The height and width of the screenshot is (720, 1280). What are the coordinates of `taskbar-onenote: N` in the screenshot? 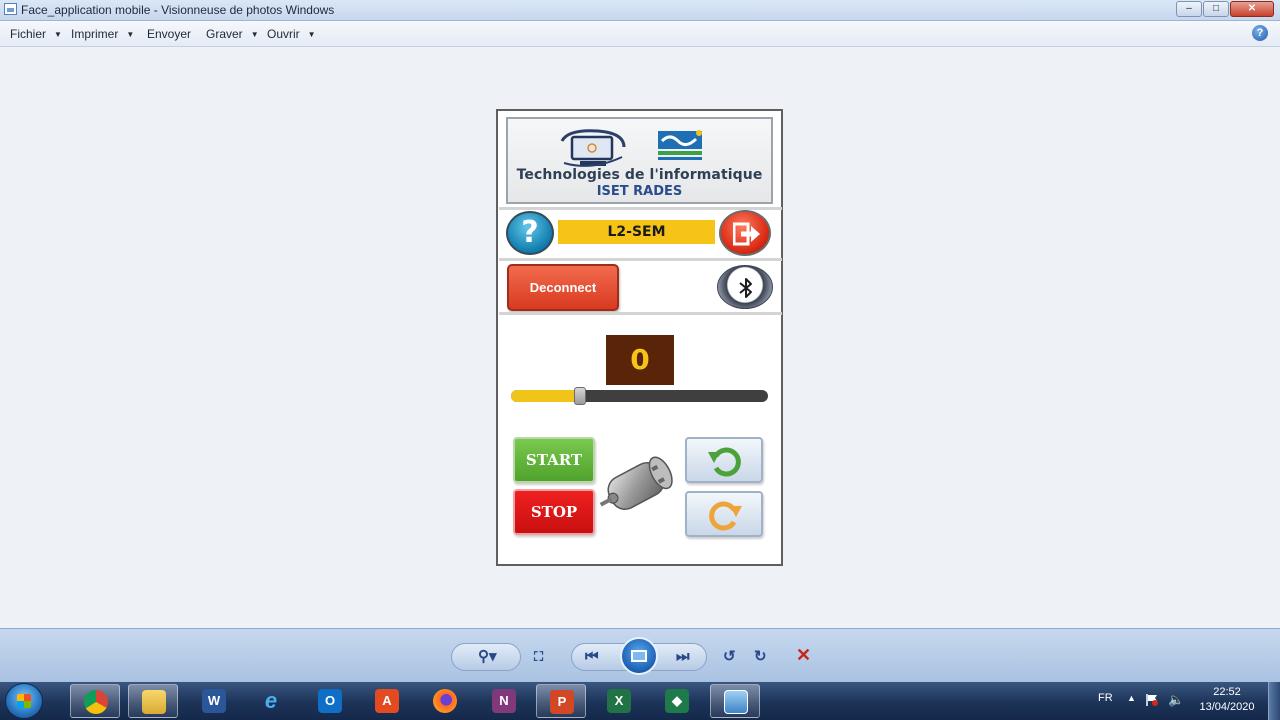 It's located at (504, 701).